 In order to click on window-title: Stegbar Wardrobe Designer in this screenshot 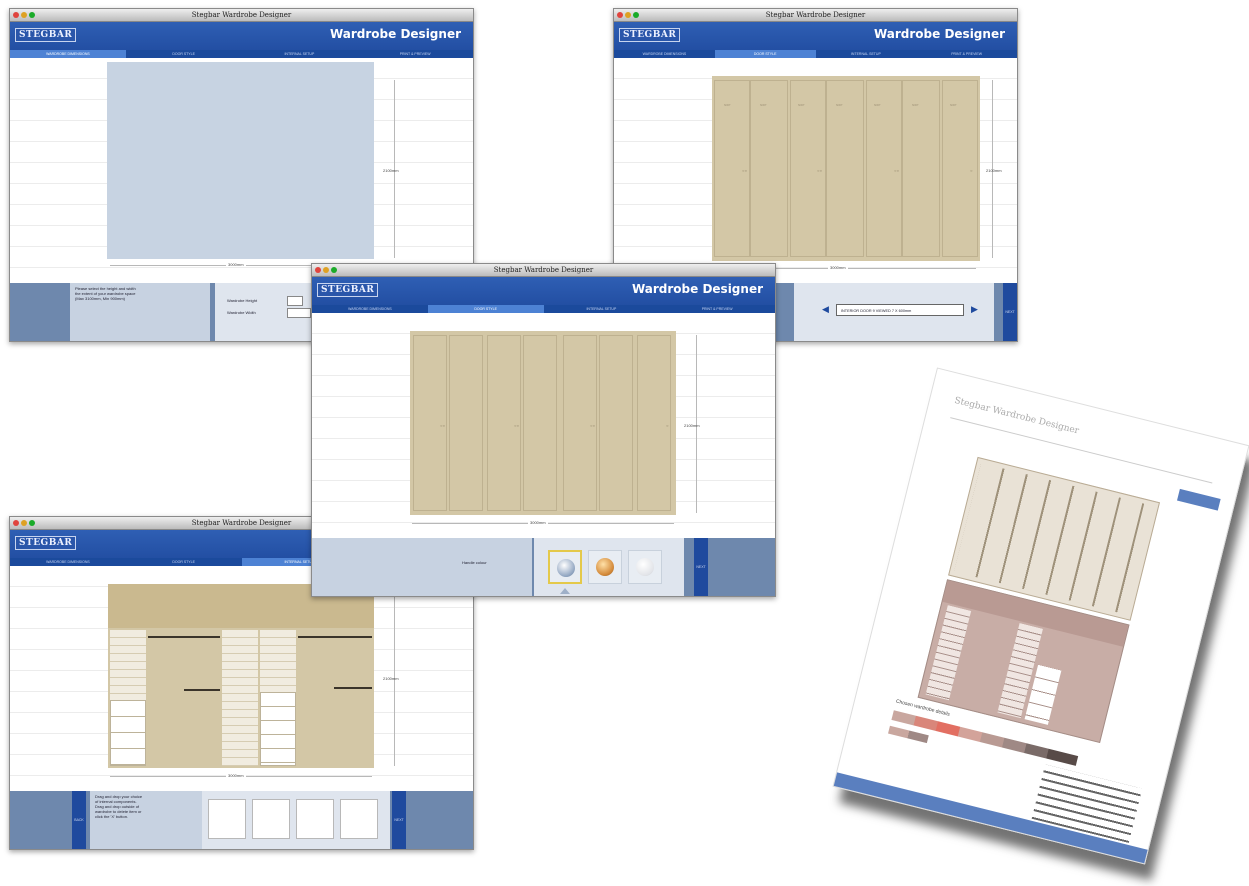, I will do `click(241, 15)`.